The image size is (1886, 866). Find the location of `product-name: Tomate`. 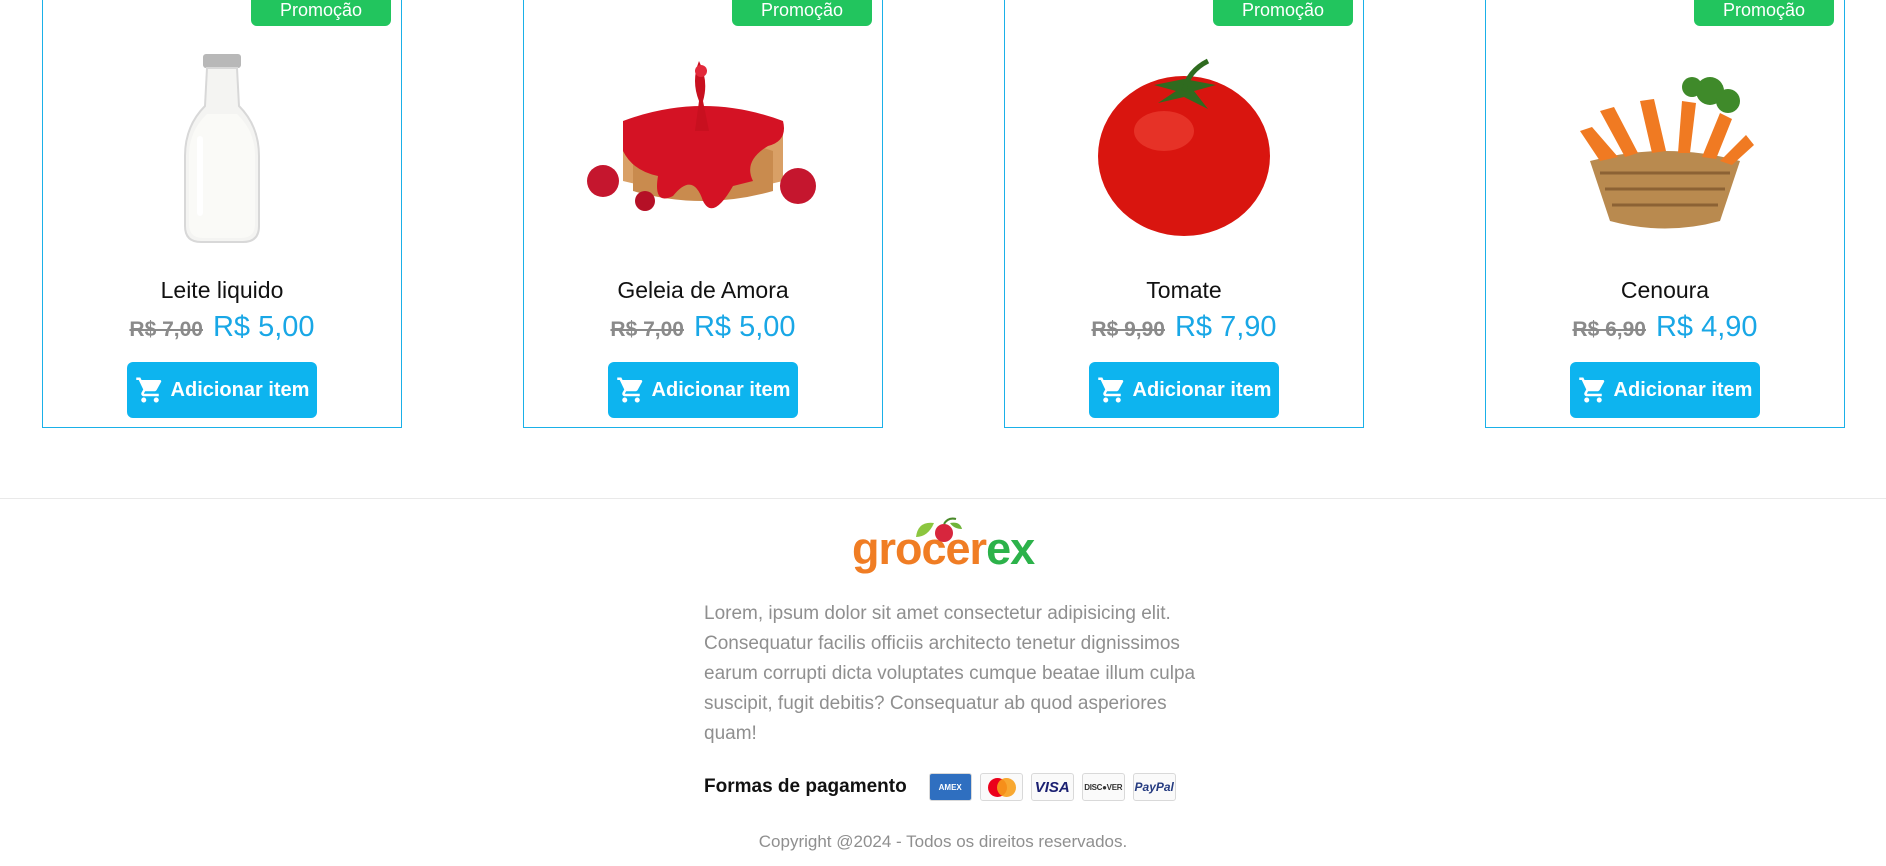

product-name: Tomate is located at coordinates (1184, 290).